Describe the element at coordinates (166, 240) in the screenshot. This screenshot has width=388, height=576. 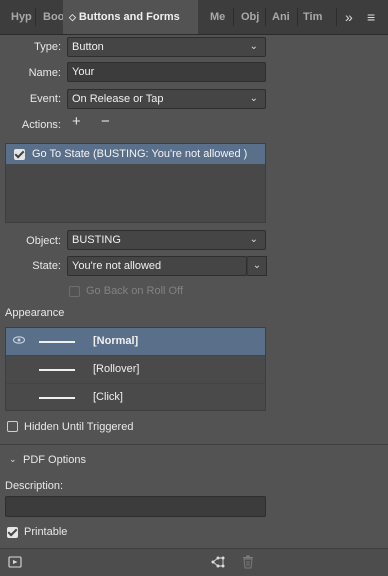
I see `object-select: BUSTING ⌄` at that location.